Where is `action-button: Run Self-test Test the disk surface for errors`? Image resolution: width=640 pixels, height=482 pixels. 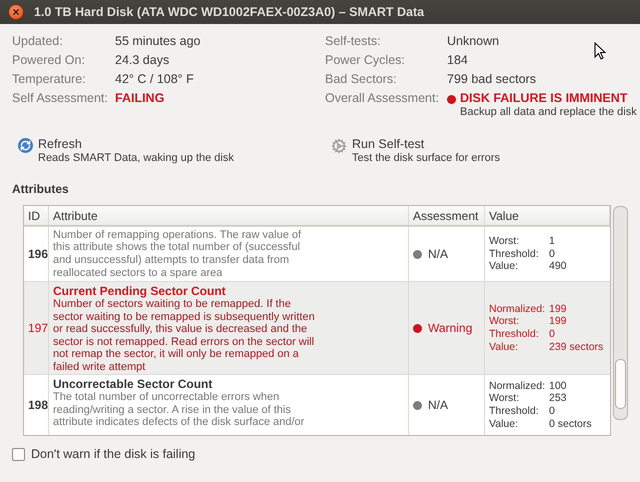 action-button: Run Self-test Test the disk surface for errors is located at coordinates (412, 151).